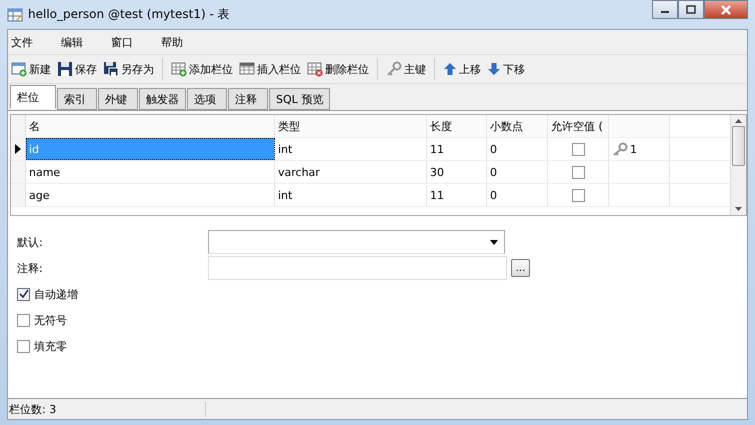 The height and width of the screenshot is (425, 755). Describe the element at coordinates (50, 346) in the screenshot. I see `checkbox-label: 填充零` at that location.